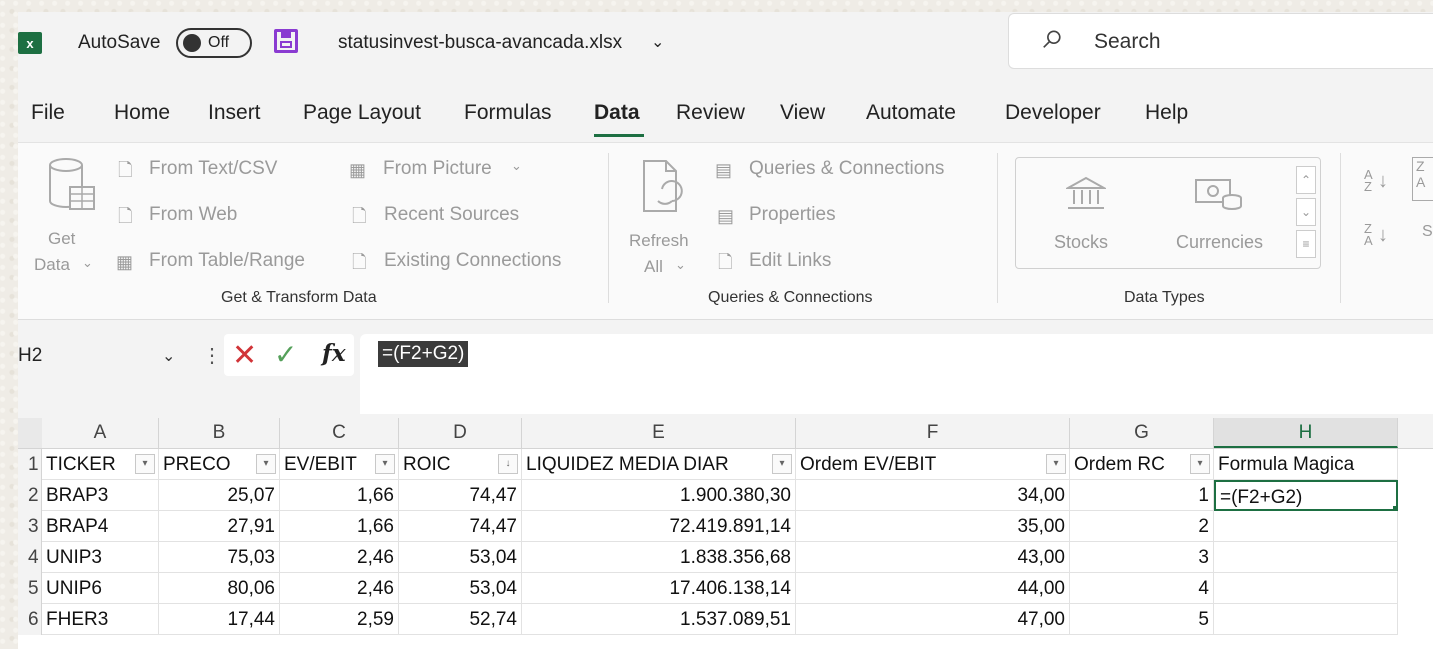  I want to click on cell: 47,00, so click(933, 619).